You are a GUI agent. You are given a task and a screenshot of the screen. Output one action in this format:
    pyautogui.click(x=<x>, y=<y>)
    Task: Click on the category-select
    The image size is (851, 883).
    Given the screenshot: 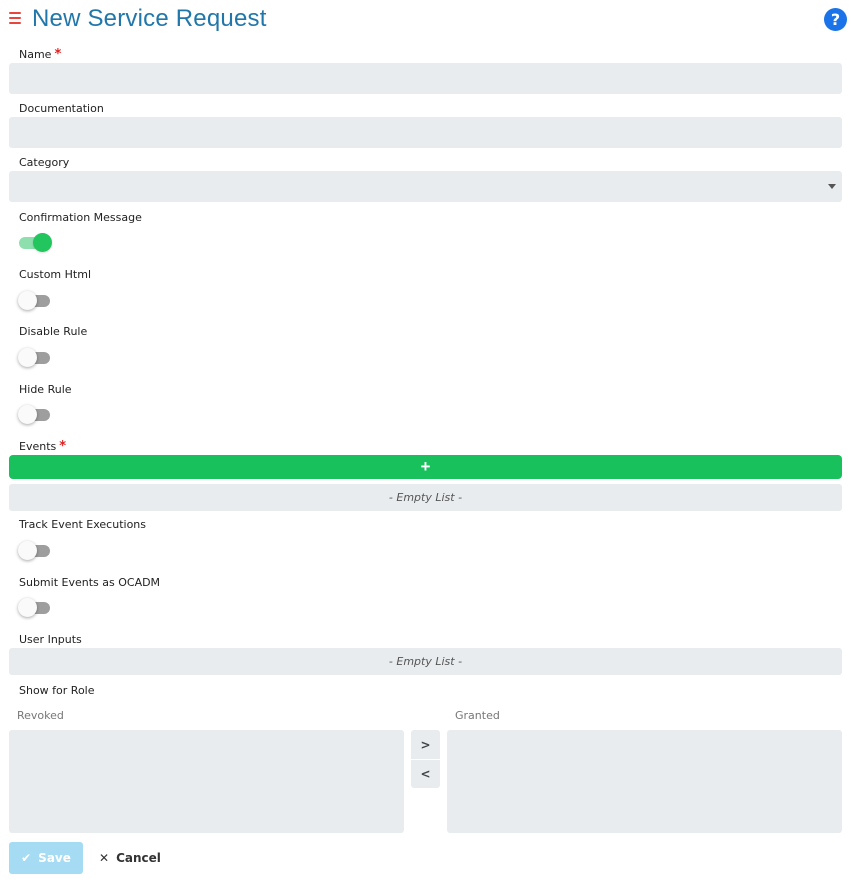 What is the action you would take?
    pyautogui.click(x=425, y=186)
    